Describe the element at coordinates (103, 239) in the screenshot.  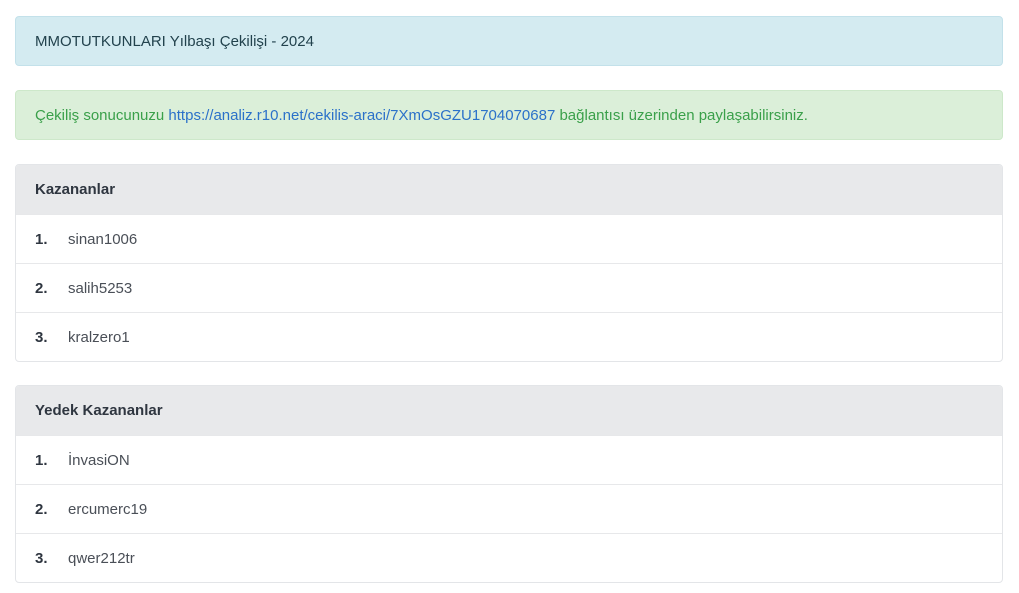
I see `winner-name: sinan1006` at that location.